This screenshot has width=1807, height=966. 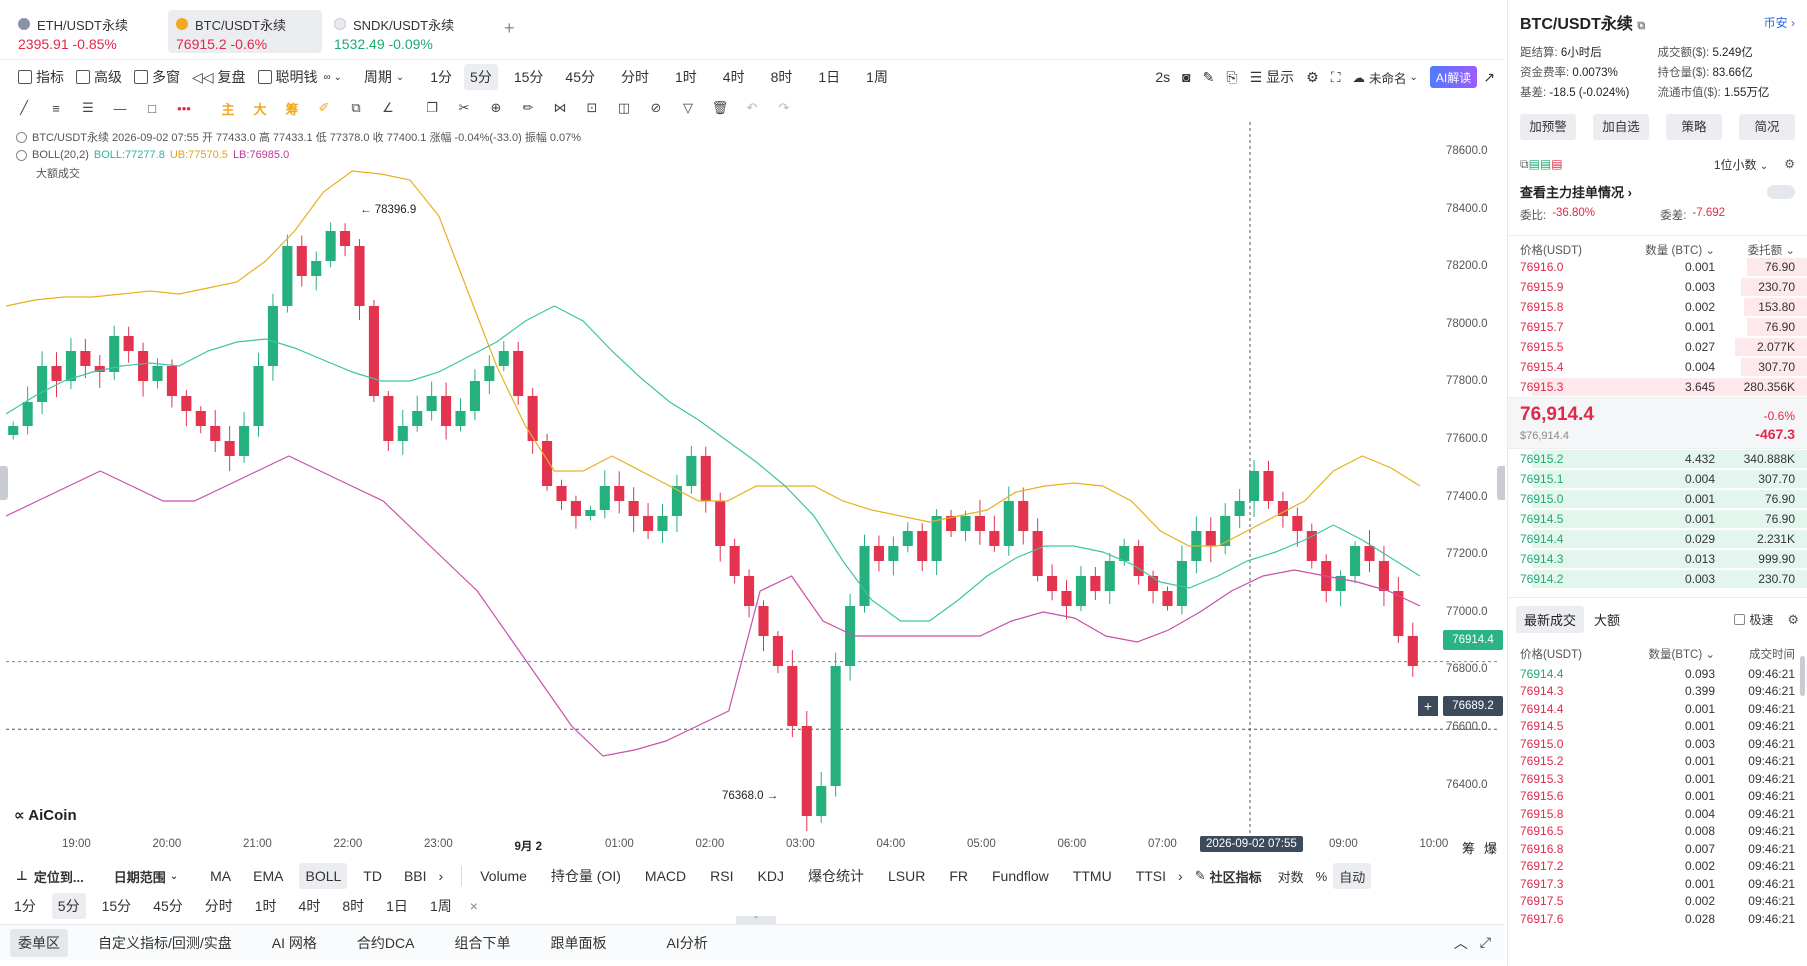 What do you see at coordinates (268, 876) in the screenshot?
I see `main-ind-ema: EMA` at bounding box center [268, 876].